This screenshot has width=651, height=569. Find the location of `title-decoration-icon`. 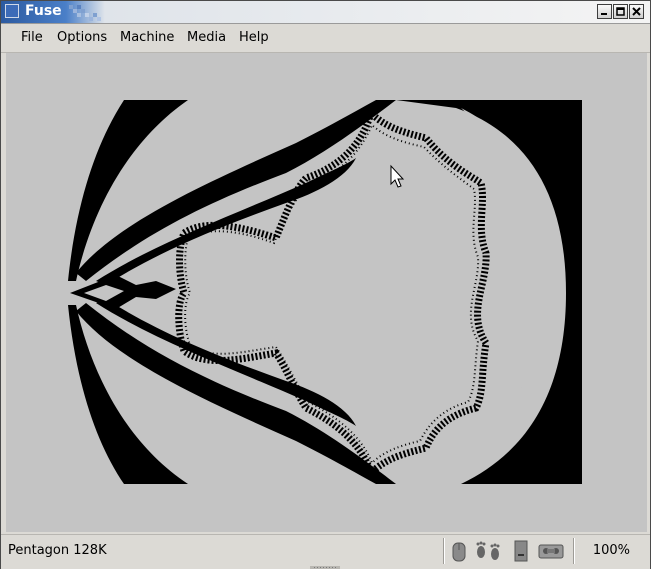

title-decoration-icon is located at coordinates (85, 13).